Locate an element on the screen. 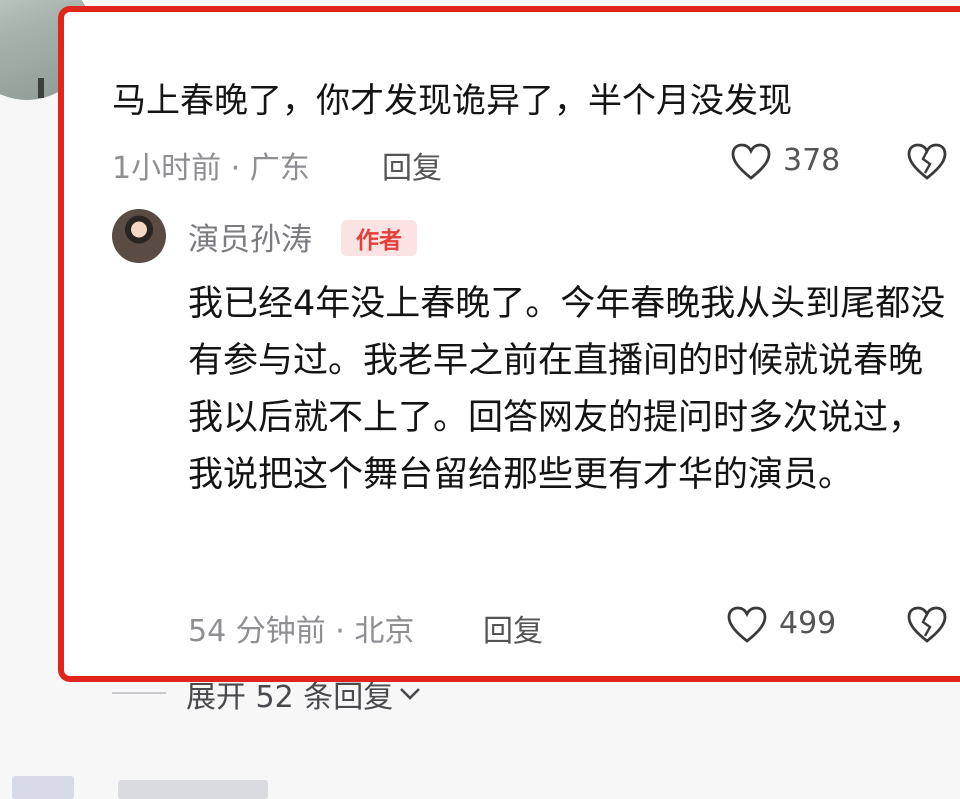  author-name: 演员孙涛 is located at coordinates (250, 236).